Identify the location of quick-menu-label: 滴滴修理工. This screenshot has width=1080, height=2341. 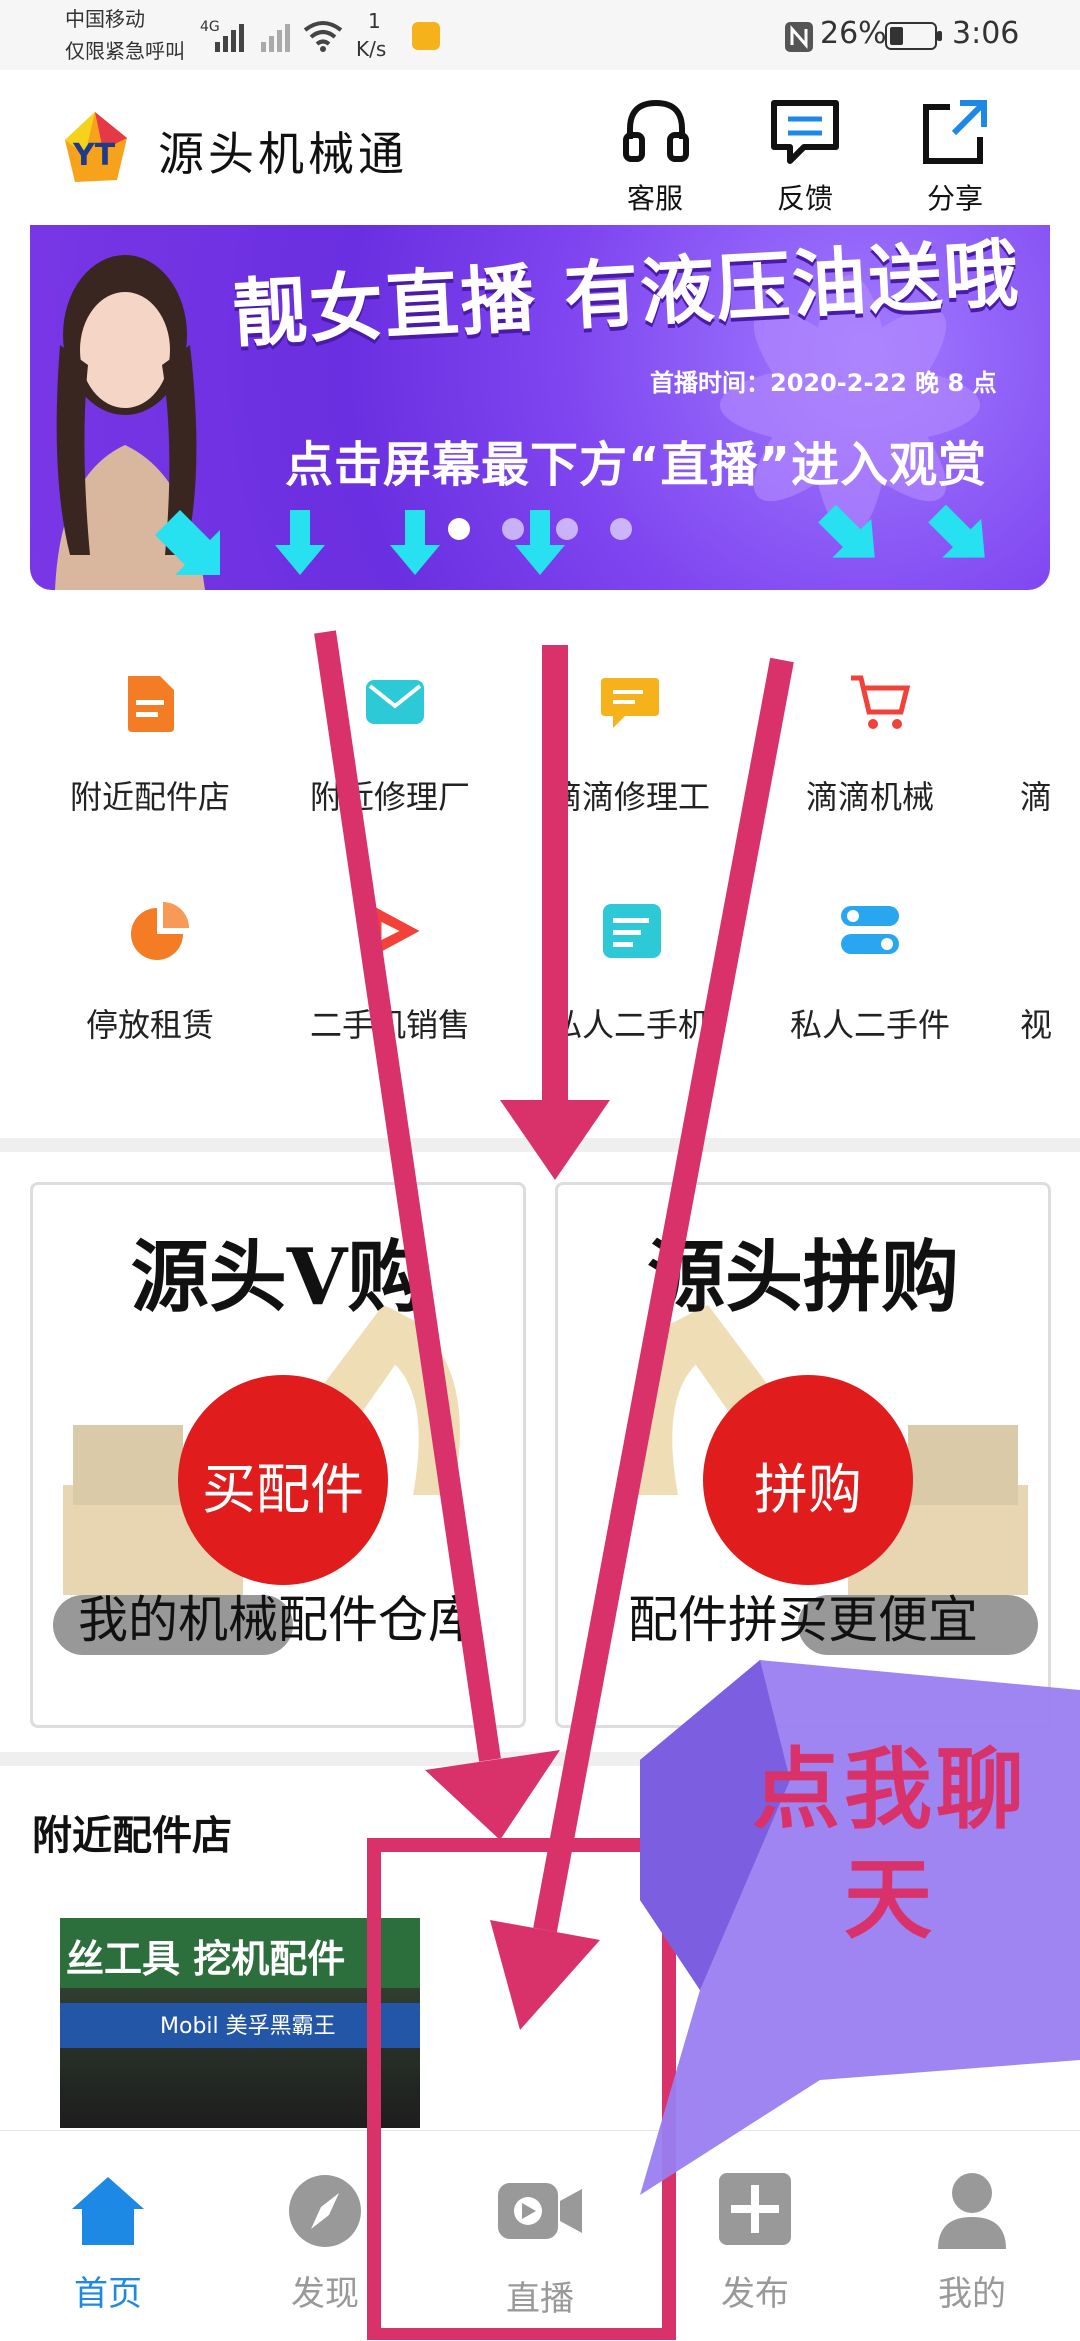
(629, 797).